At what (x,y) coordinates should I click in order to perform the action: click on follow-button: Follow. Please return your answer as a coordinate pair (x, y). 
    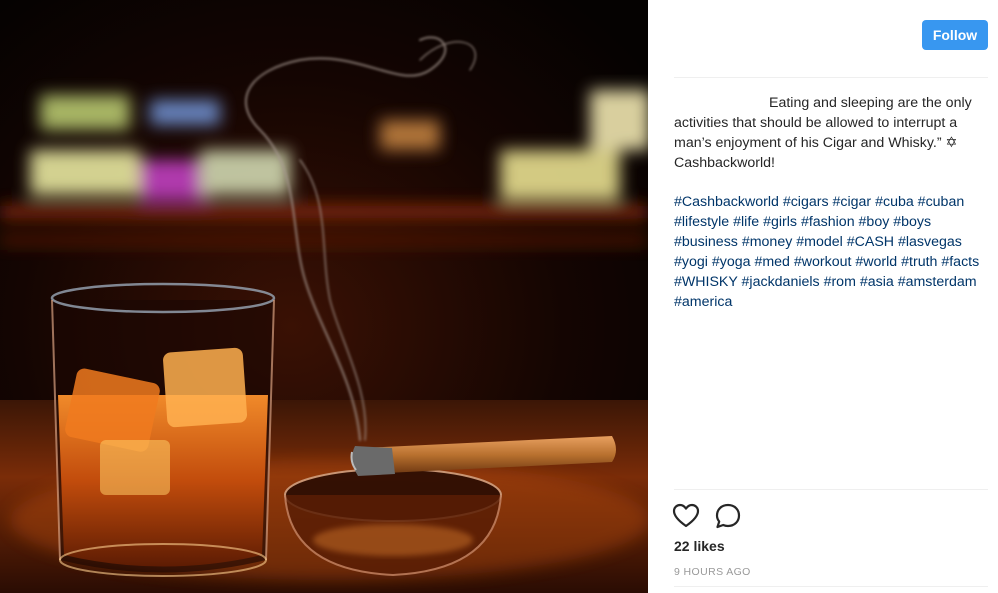
    Looking at the image, I should click on (955, 35).